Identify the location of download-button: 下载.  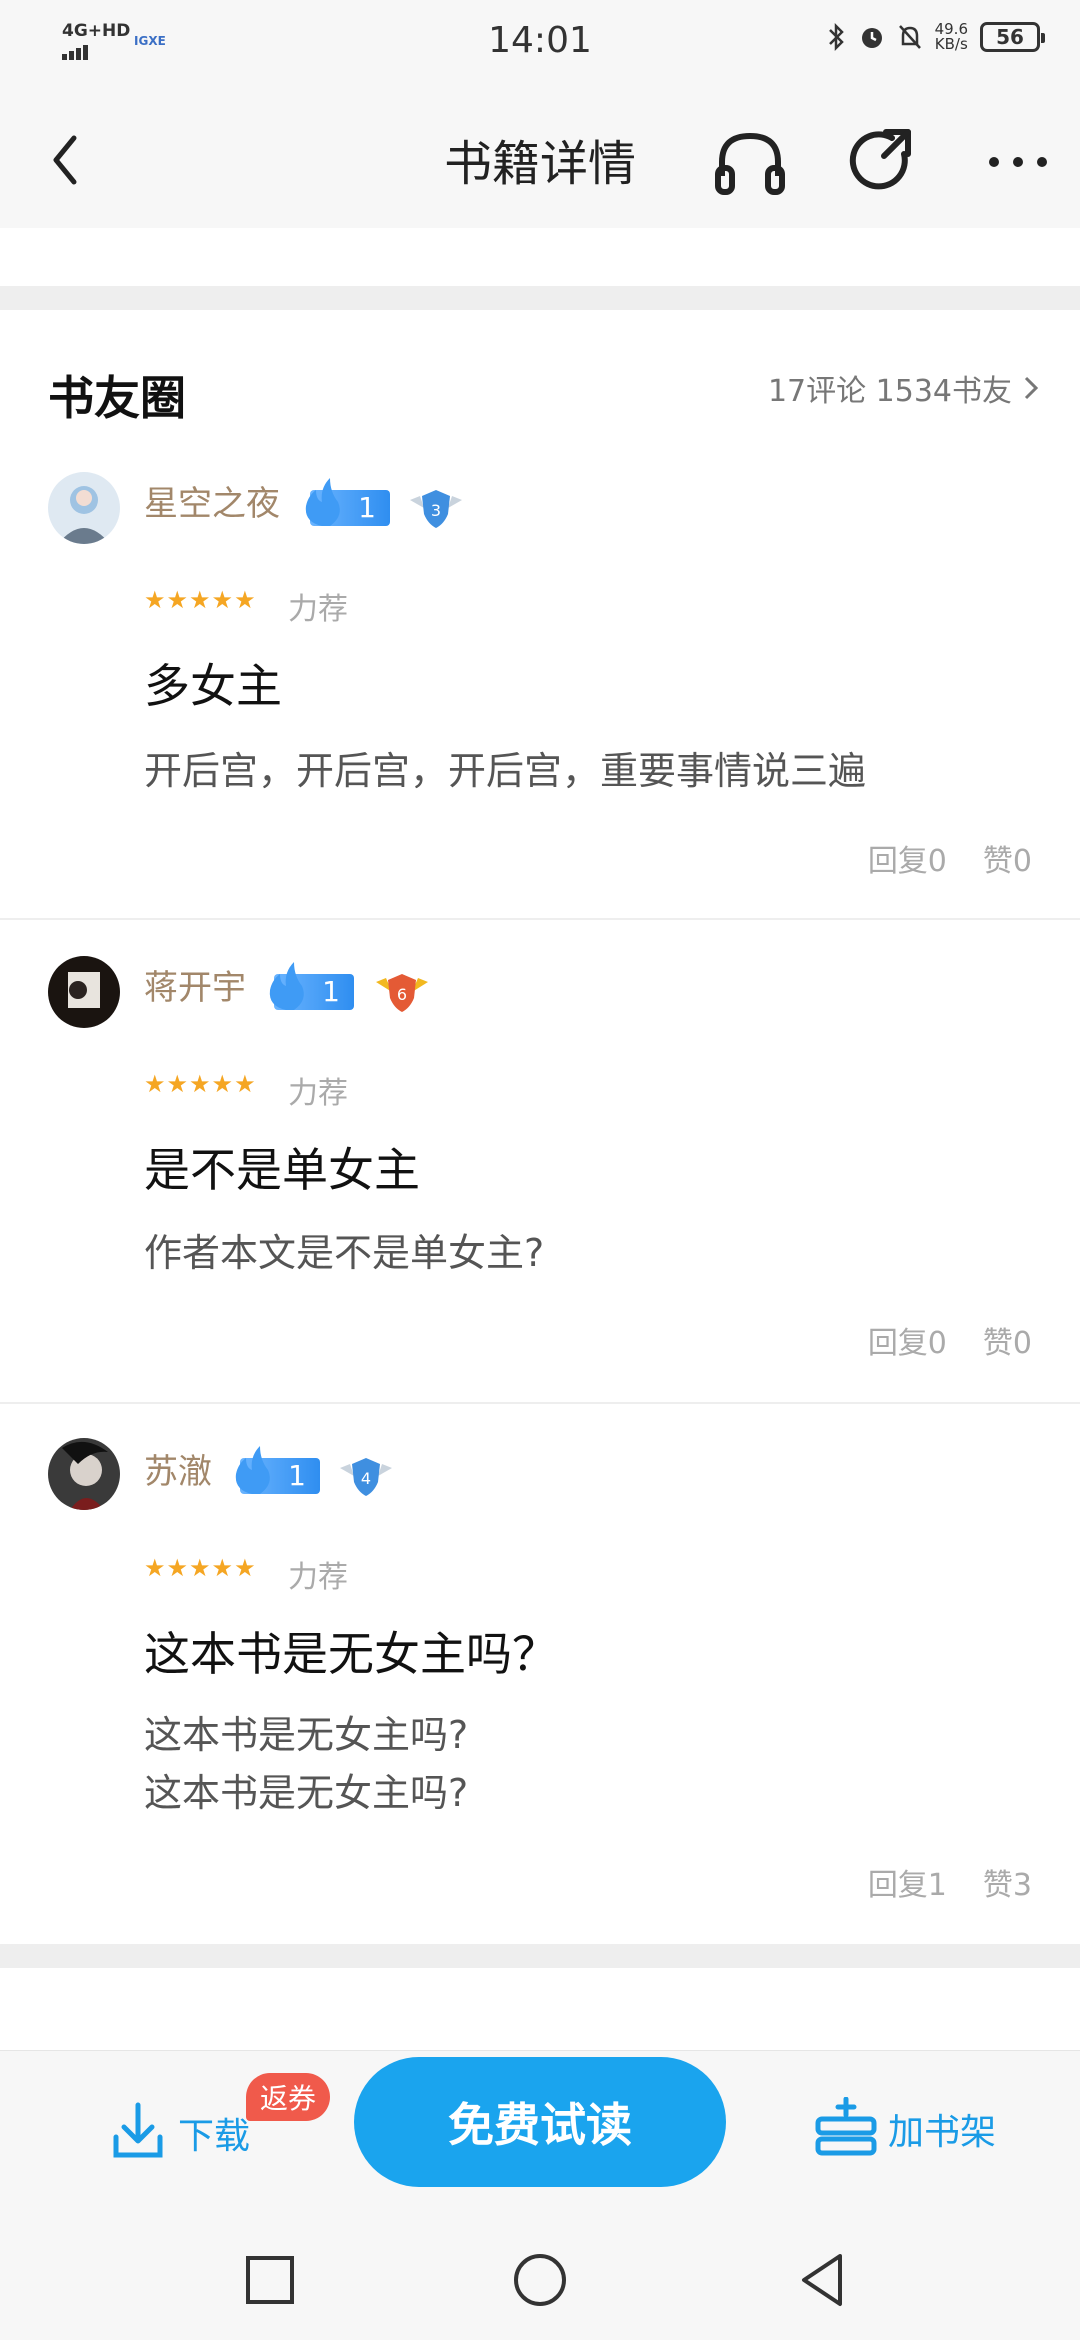
(180, 2133).